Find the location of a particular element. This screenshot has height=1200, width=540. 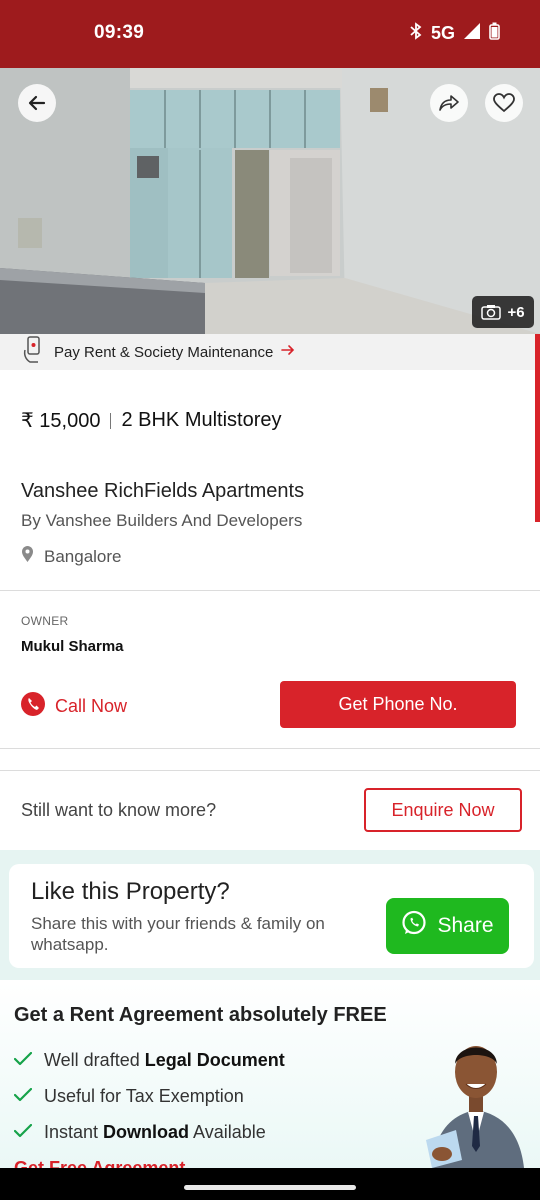

arrow-left-icon is located at coordinates (37, 103).